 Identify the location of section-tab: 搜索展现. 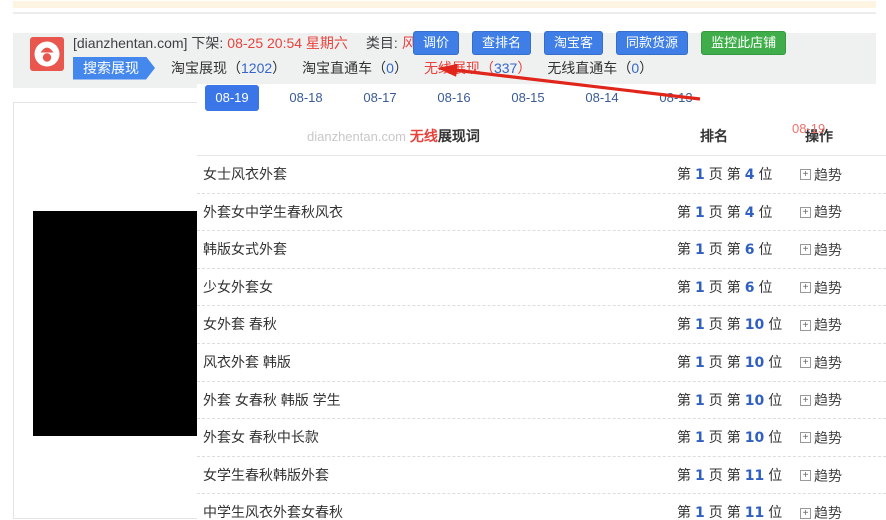
(114, 68).